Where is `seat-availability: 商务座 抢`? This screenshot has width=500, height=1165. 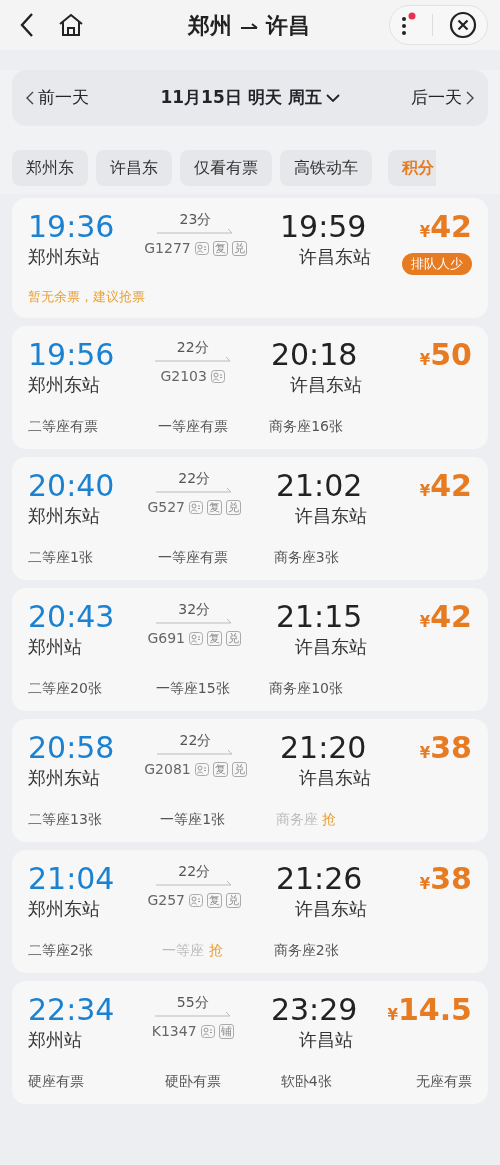 seat-availability: 商务座 抢 is located at coordinates (306, 819).